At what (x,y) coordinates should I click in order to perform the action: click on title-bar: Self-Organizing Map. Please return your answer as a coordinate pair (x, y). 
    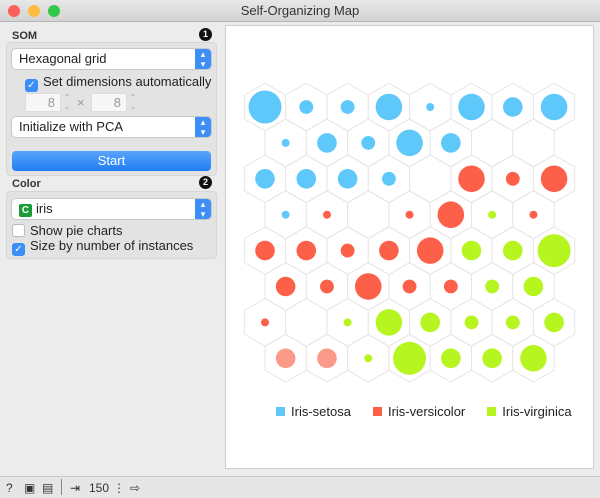
    Looking at the image, I should click on (300, 11).